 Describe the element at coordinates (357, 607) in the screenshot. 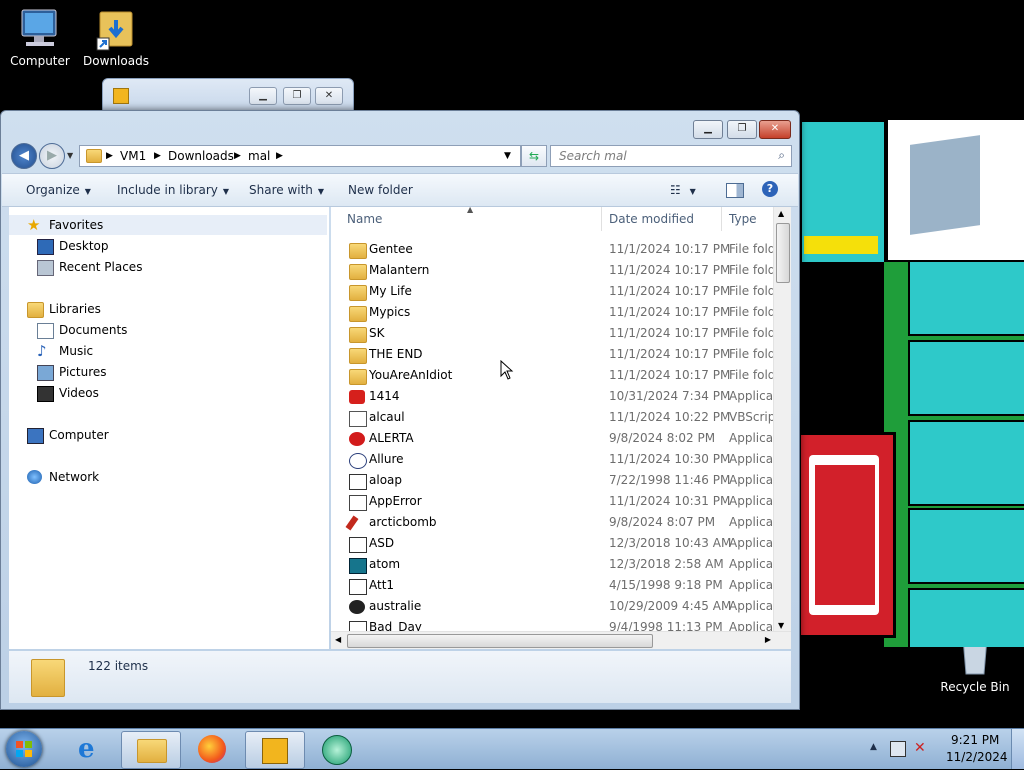

I see `bug-icon` at that location.